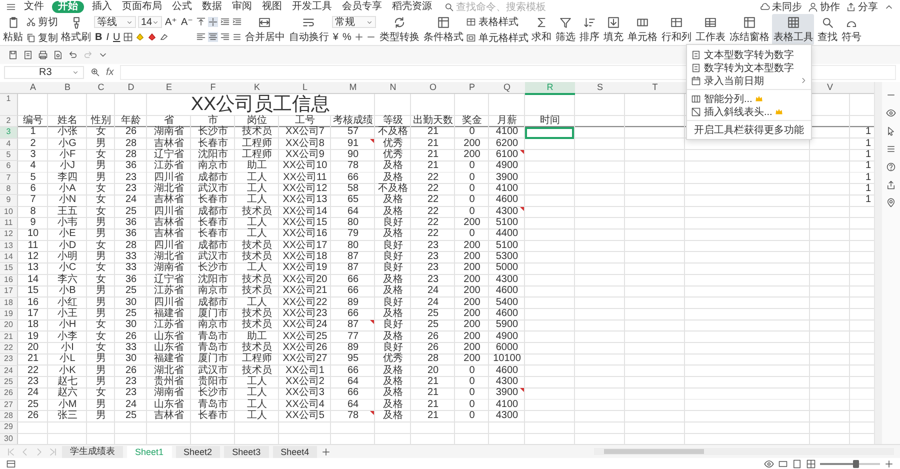 The height and width of the screenshot is (469, 900). Describe the element at coordinates (101, 88) in the screenshot. I see `column-header: C` at that location.